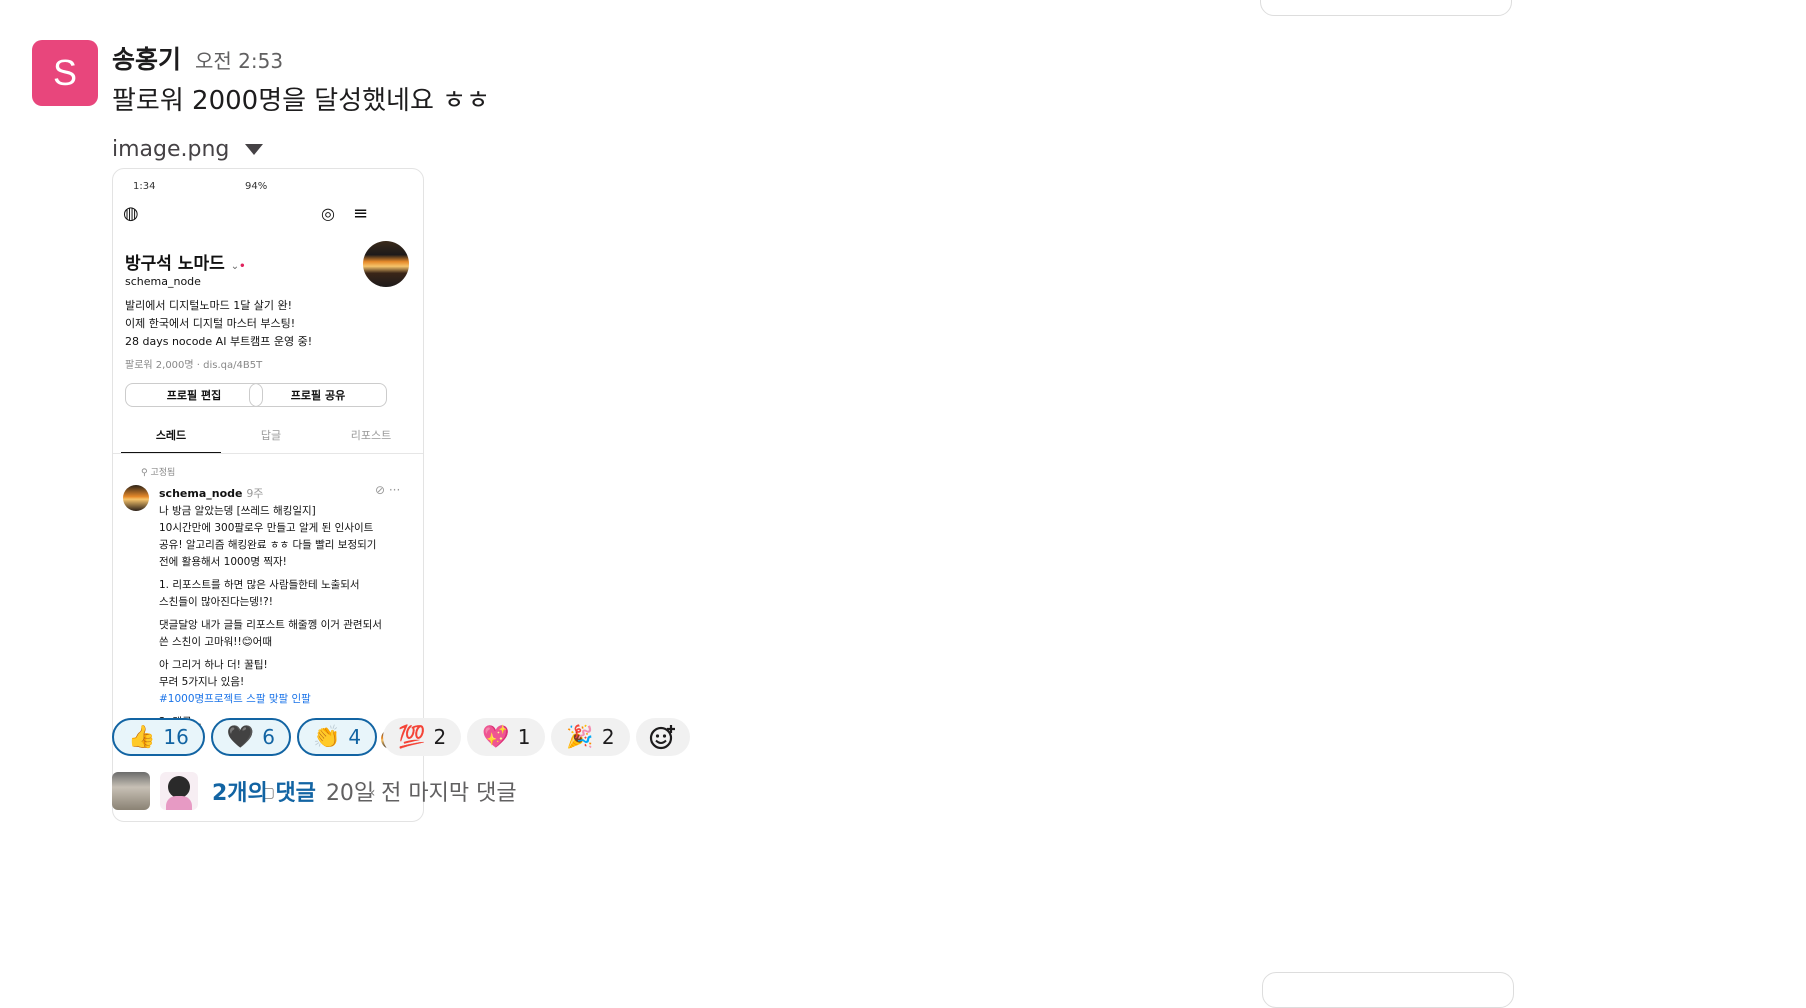 This screenshot has height=1008, width=1806. Describe the element at coordinates (255, 493) in the screenshot. I see `post-age: 9주` at that location.